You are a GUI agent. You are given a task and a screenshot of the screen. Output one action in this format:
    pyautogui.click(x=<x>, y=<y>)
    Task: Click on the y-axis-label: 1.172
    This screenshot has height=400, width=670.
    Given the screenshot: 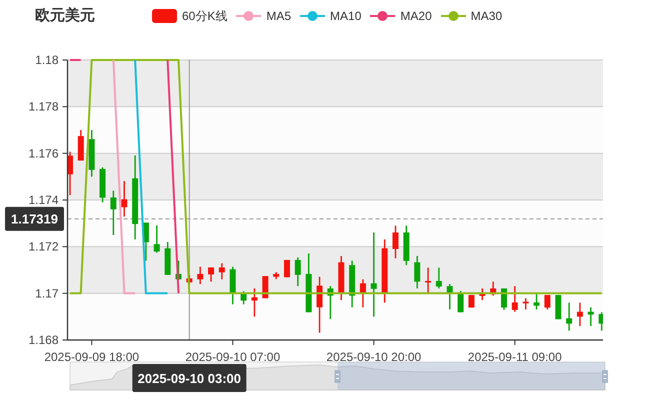 What is the action you would take?
    pyautogui.click(x=43, y=247)
    